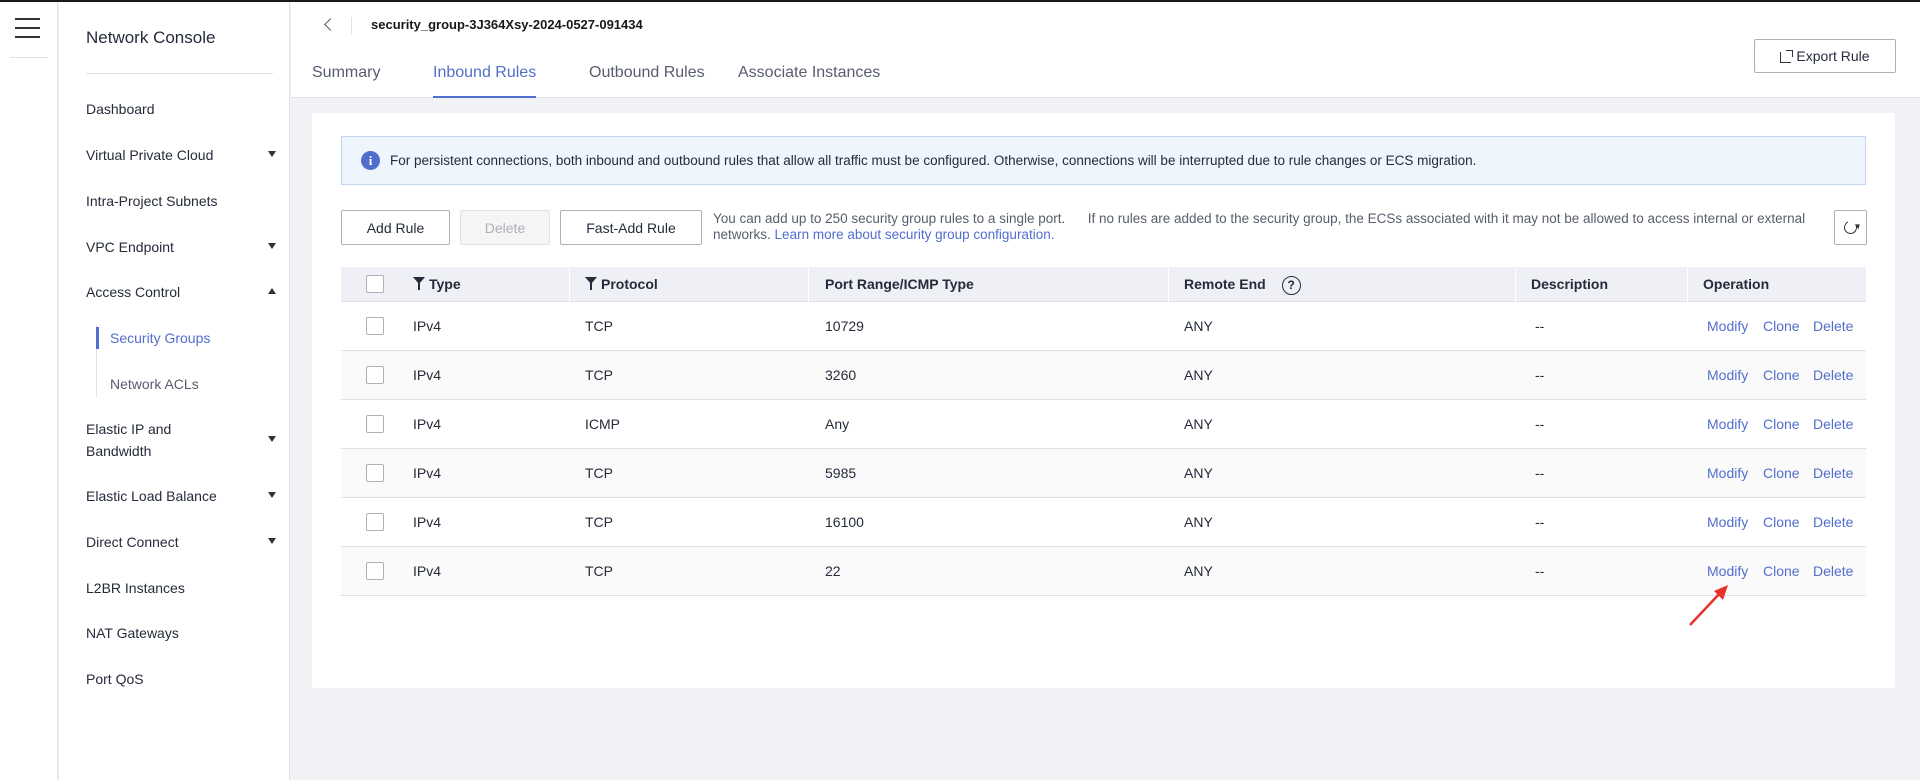  Describe the element at coordinates (150, 155) in the screenshot. I see `sidebar-item-label: Virtual Private Cloud` at that location.